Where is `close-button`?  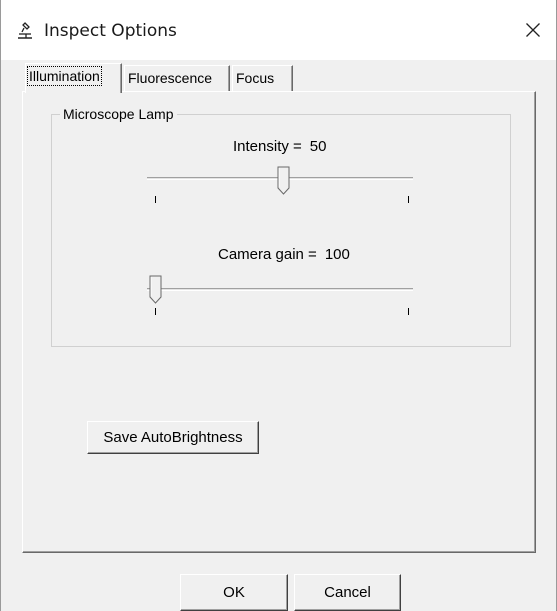 close-button is located at coordinates (533, 30).